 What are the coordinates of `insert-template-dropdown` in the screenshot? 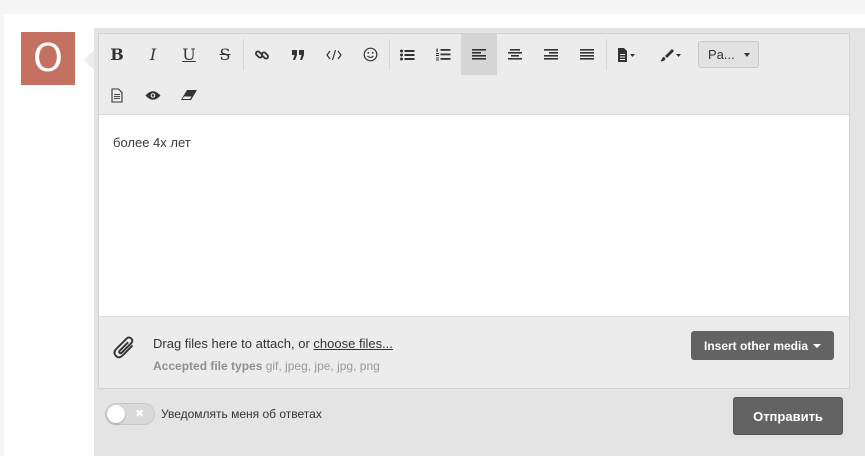 It's located at (627, 54).